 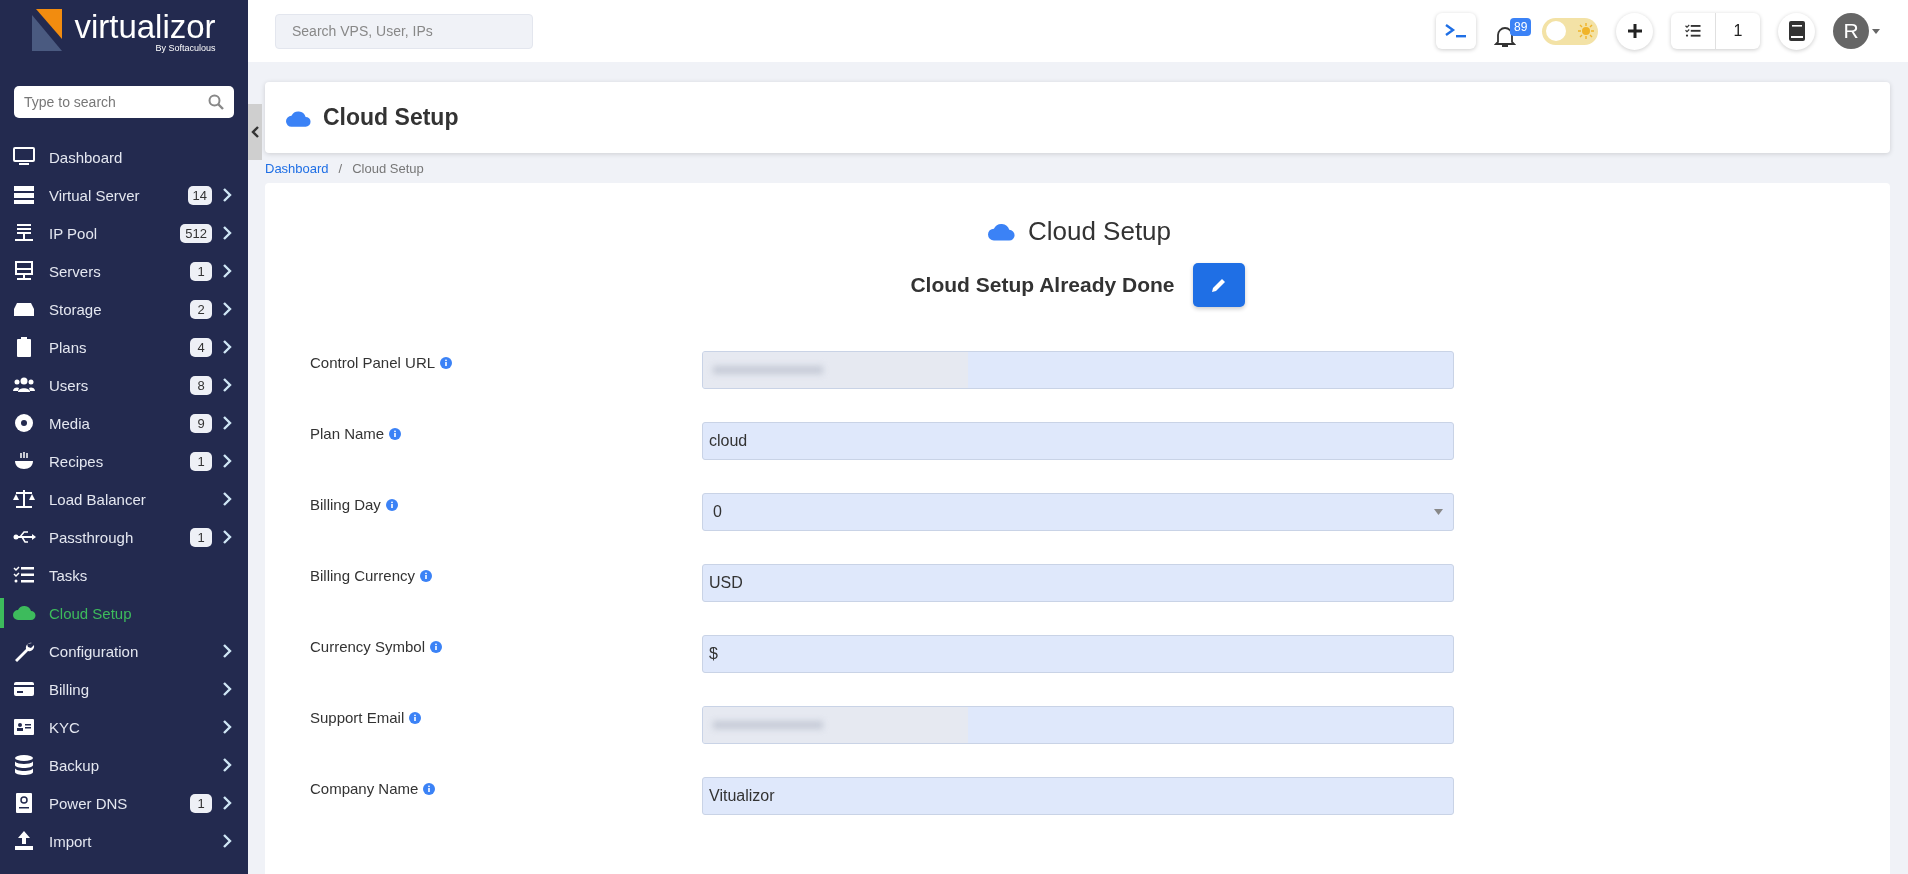 What do you see at coordinates (363, 575) in the screenshot?
I see `field-label: Billing Currency` at bounding box center [363, 575].